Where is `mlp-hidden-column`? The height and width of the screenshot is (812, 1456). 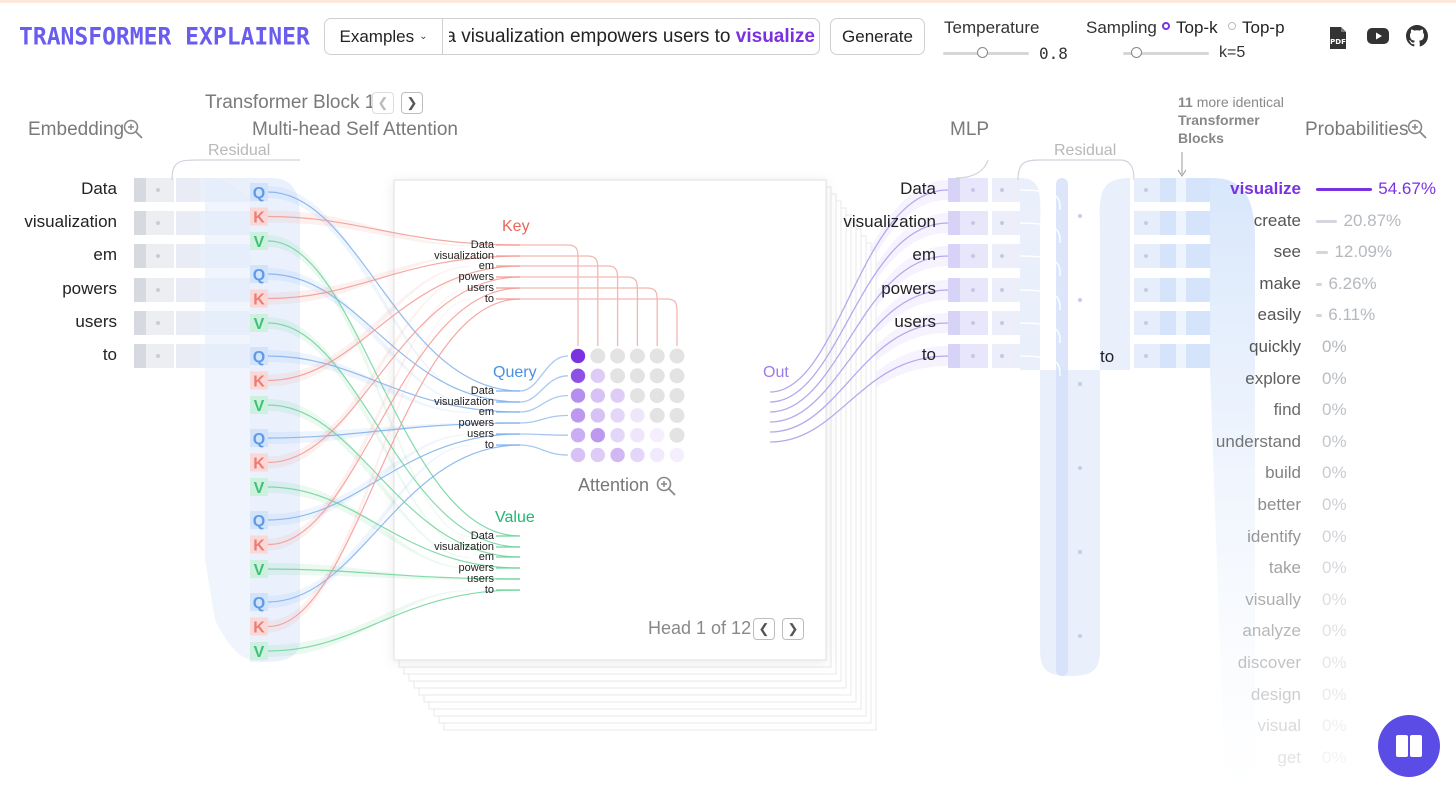
mlp-hidden-column is located at coordinates (1062, 427).